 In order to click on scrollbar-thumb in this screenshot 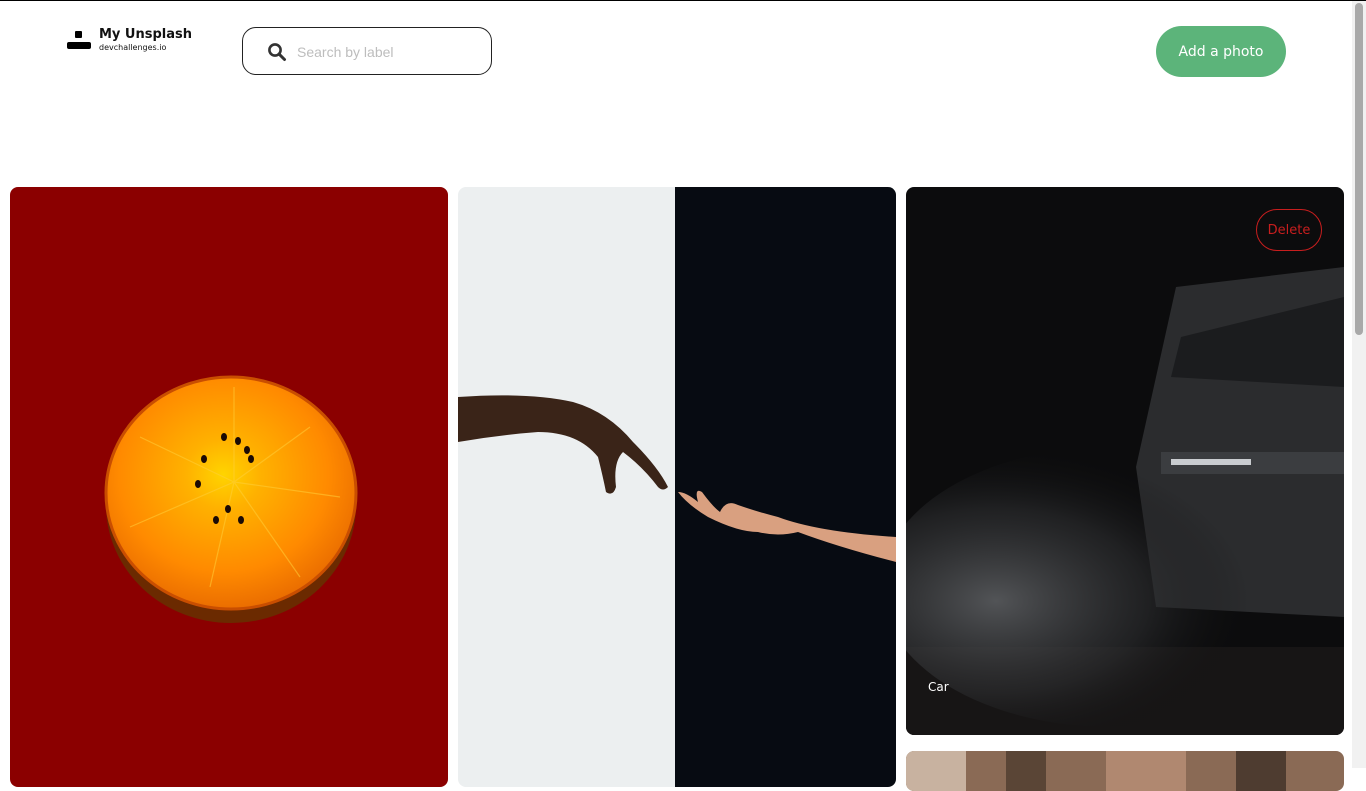, I will do `click(1359, 169)`.